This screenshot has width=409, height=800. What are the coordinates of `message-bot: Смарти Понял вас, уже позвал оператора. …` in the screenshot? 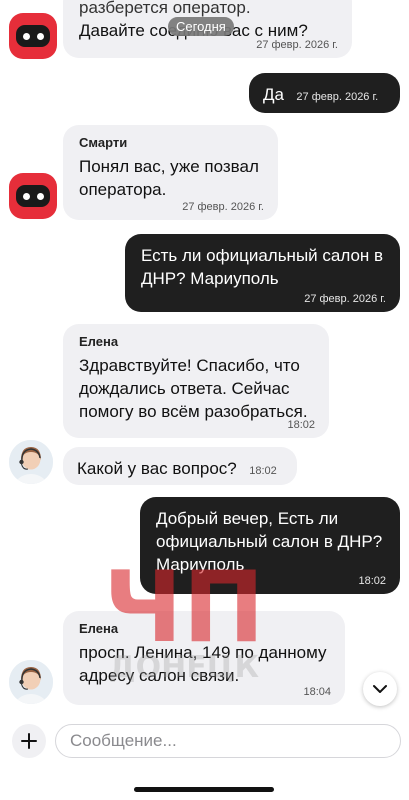 It's located at (170, 172).